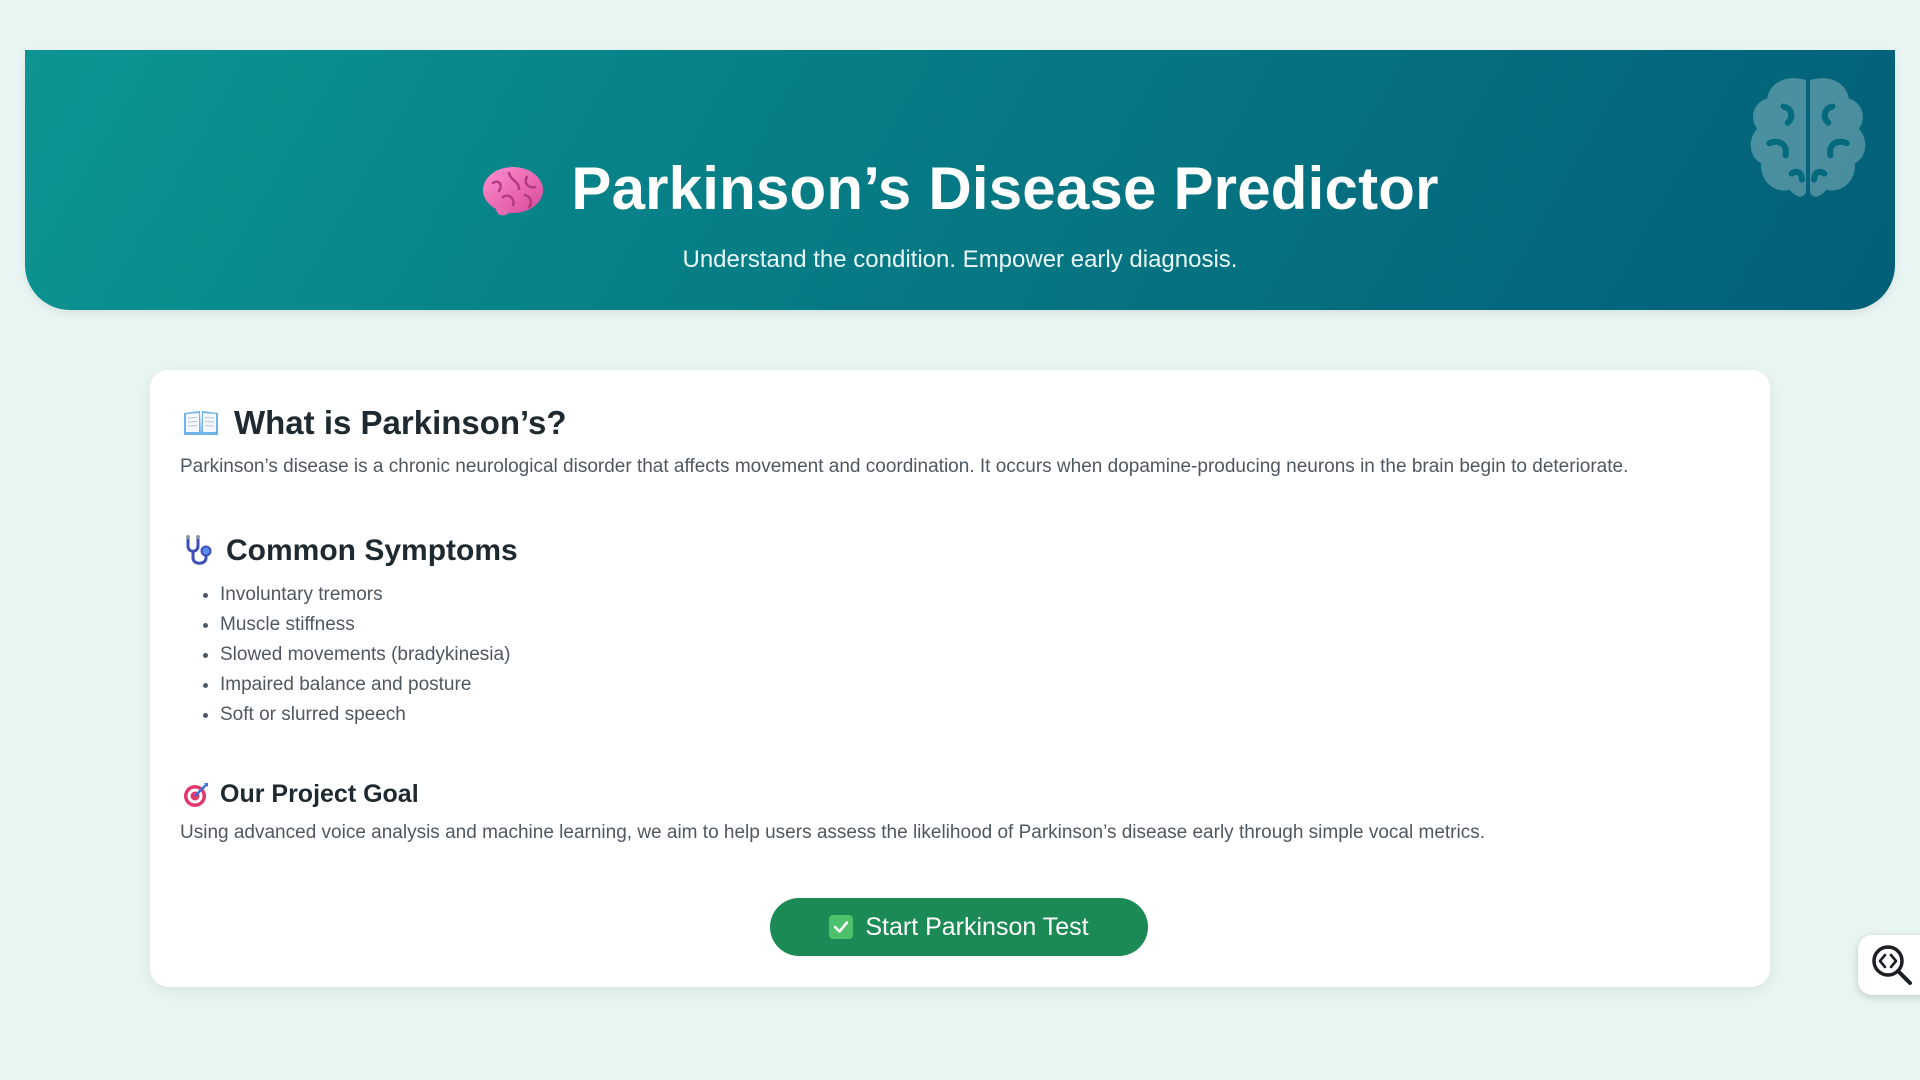  Describe the element at coordinates (400, 422) in the screenshot. I see `what-heading: What is Parkinson’s?` at that location.